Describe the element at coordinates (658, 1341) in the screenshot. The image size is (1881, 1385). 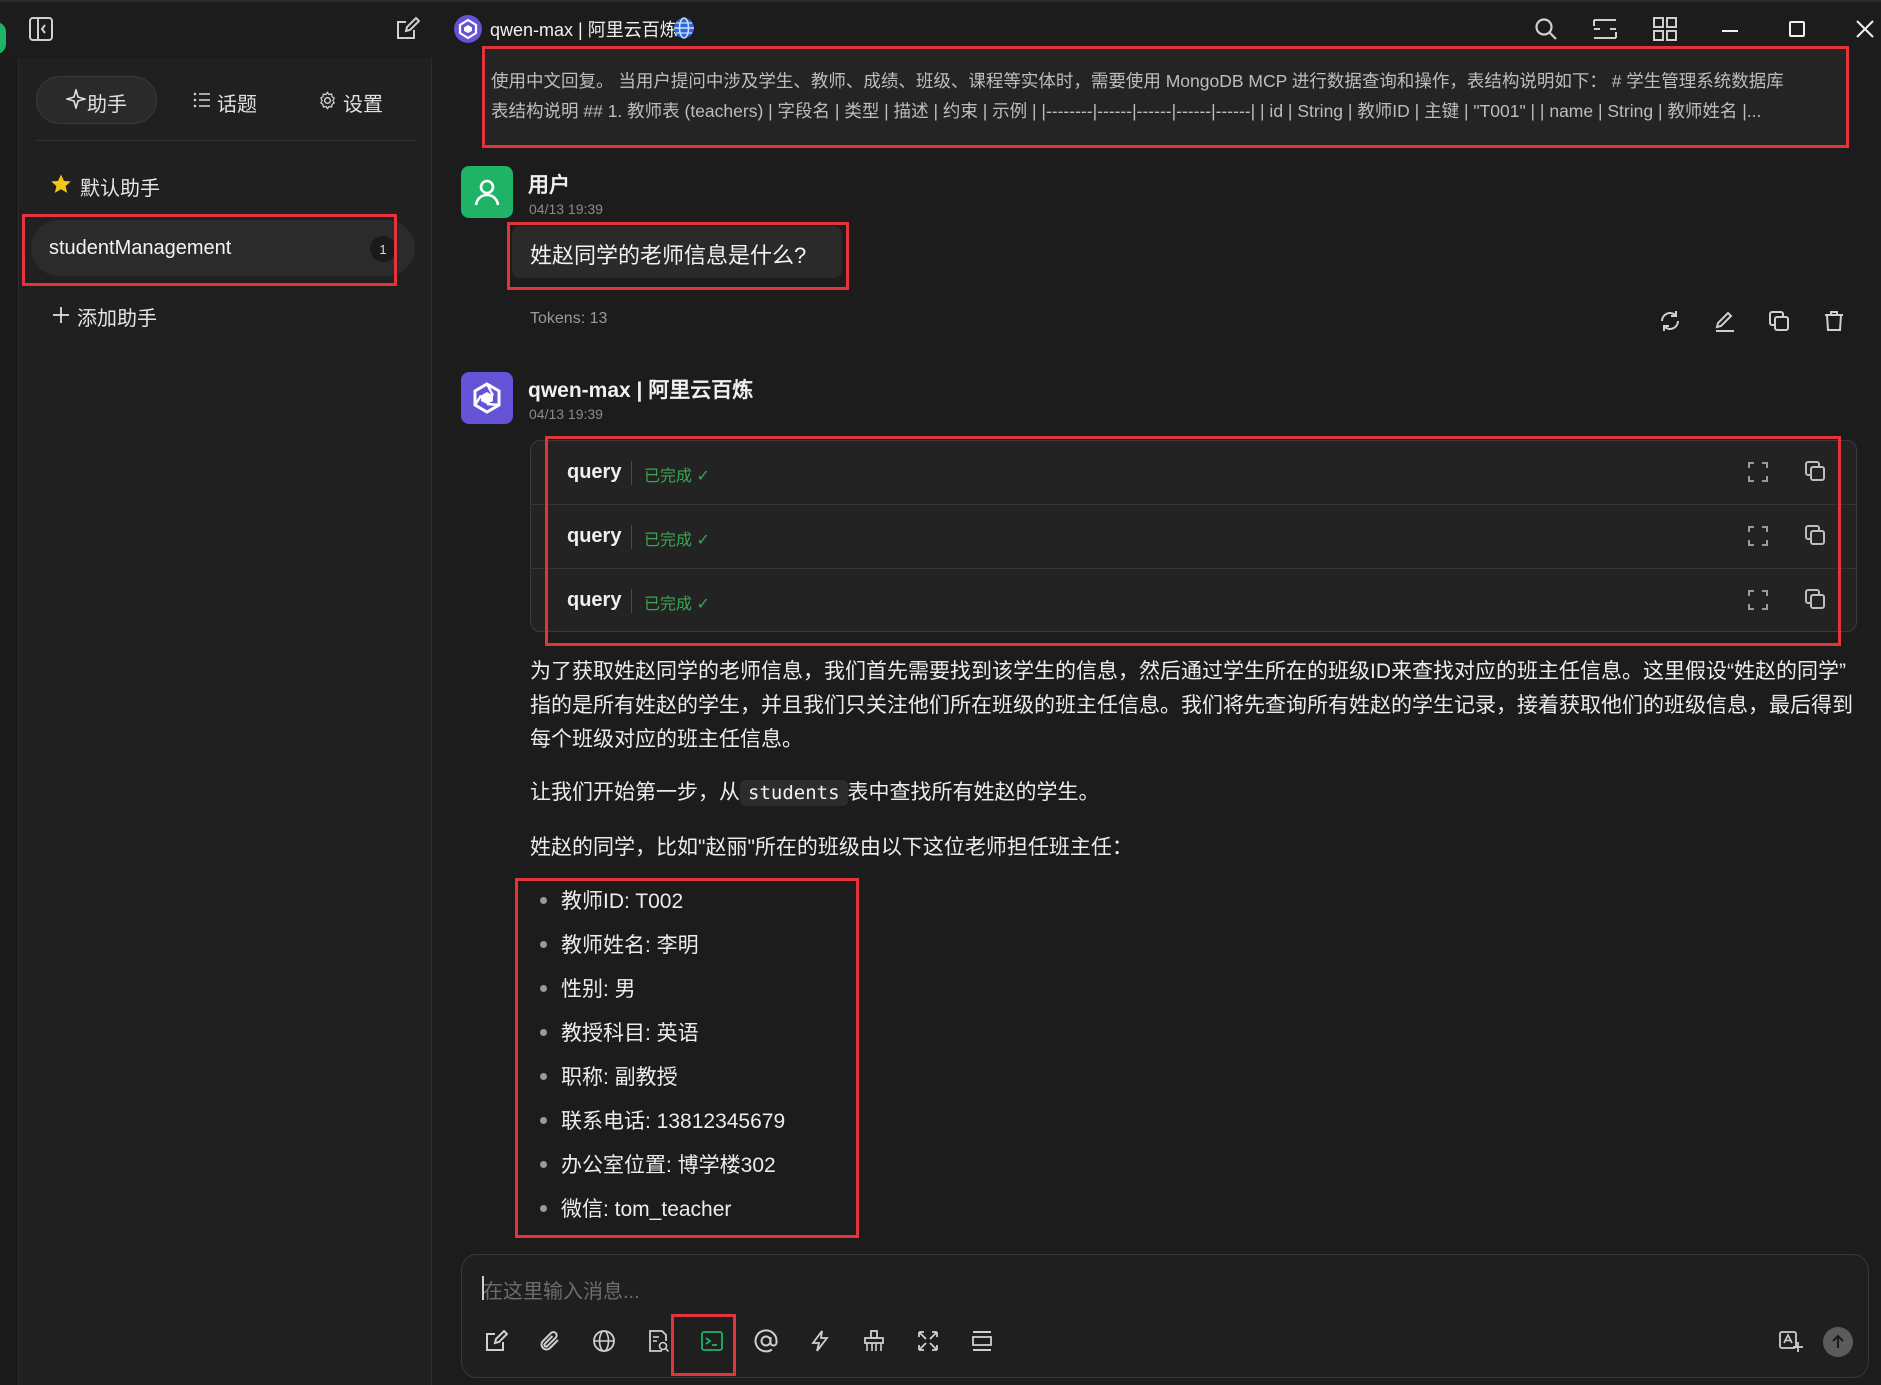
I see `knowledge-base-icon` at that location.